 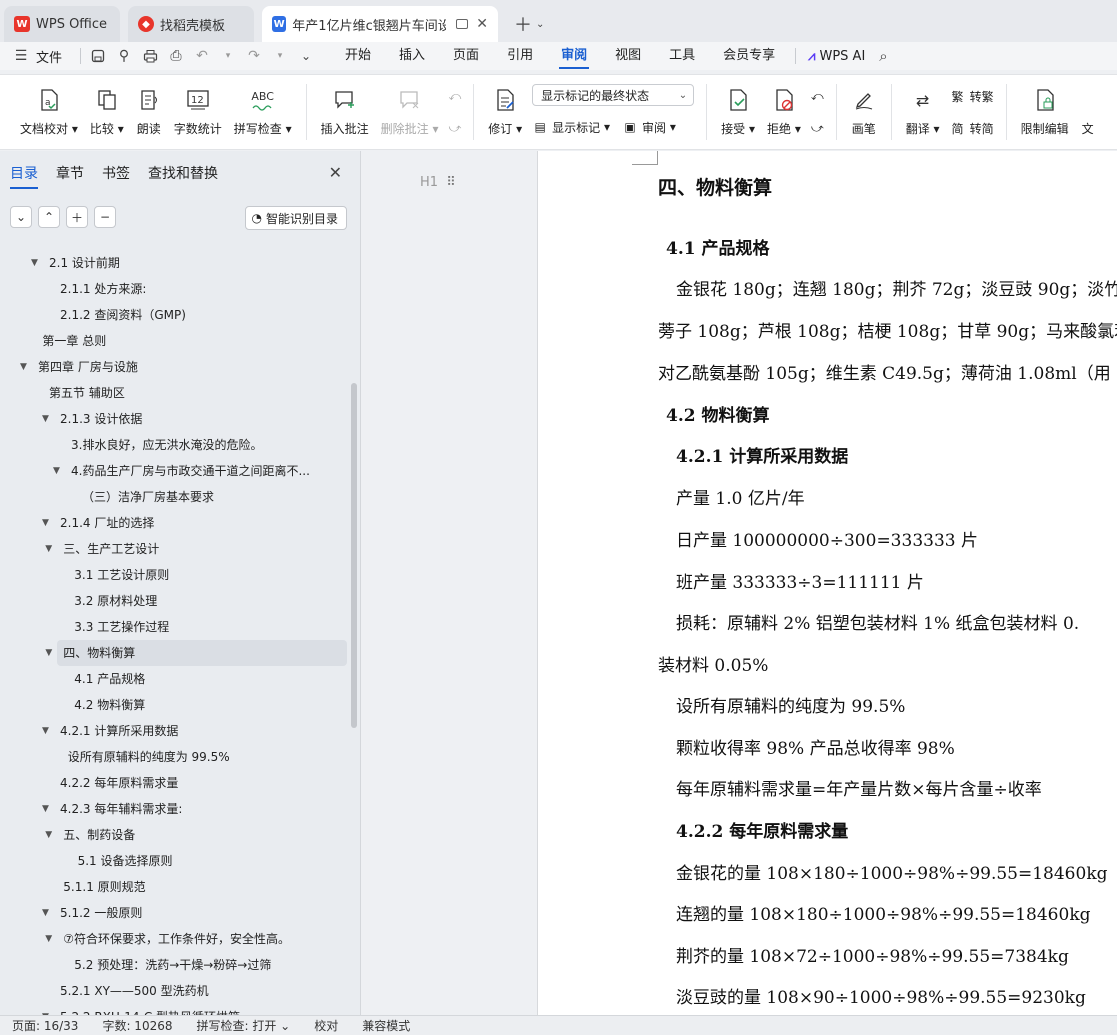 I want to click on window-icon, so click(x=462, y=24).